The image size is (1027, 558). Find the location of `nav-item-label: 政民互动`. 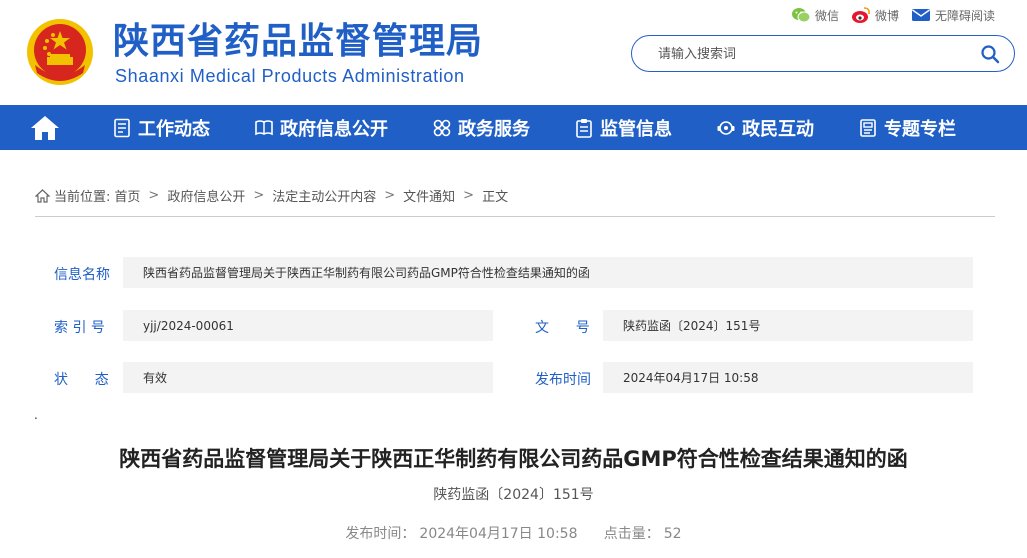

nav-item-label: 政民互动 is located at coordinates (778, 129).